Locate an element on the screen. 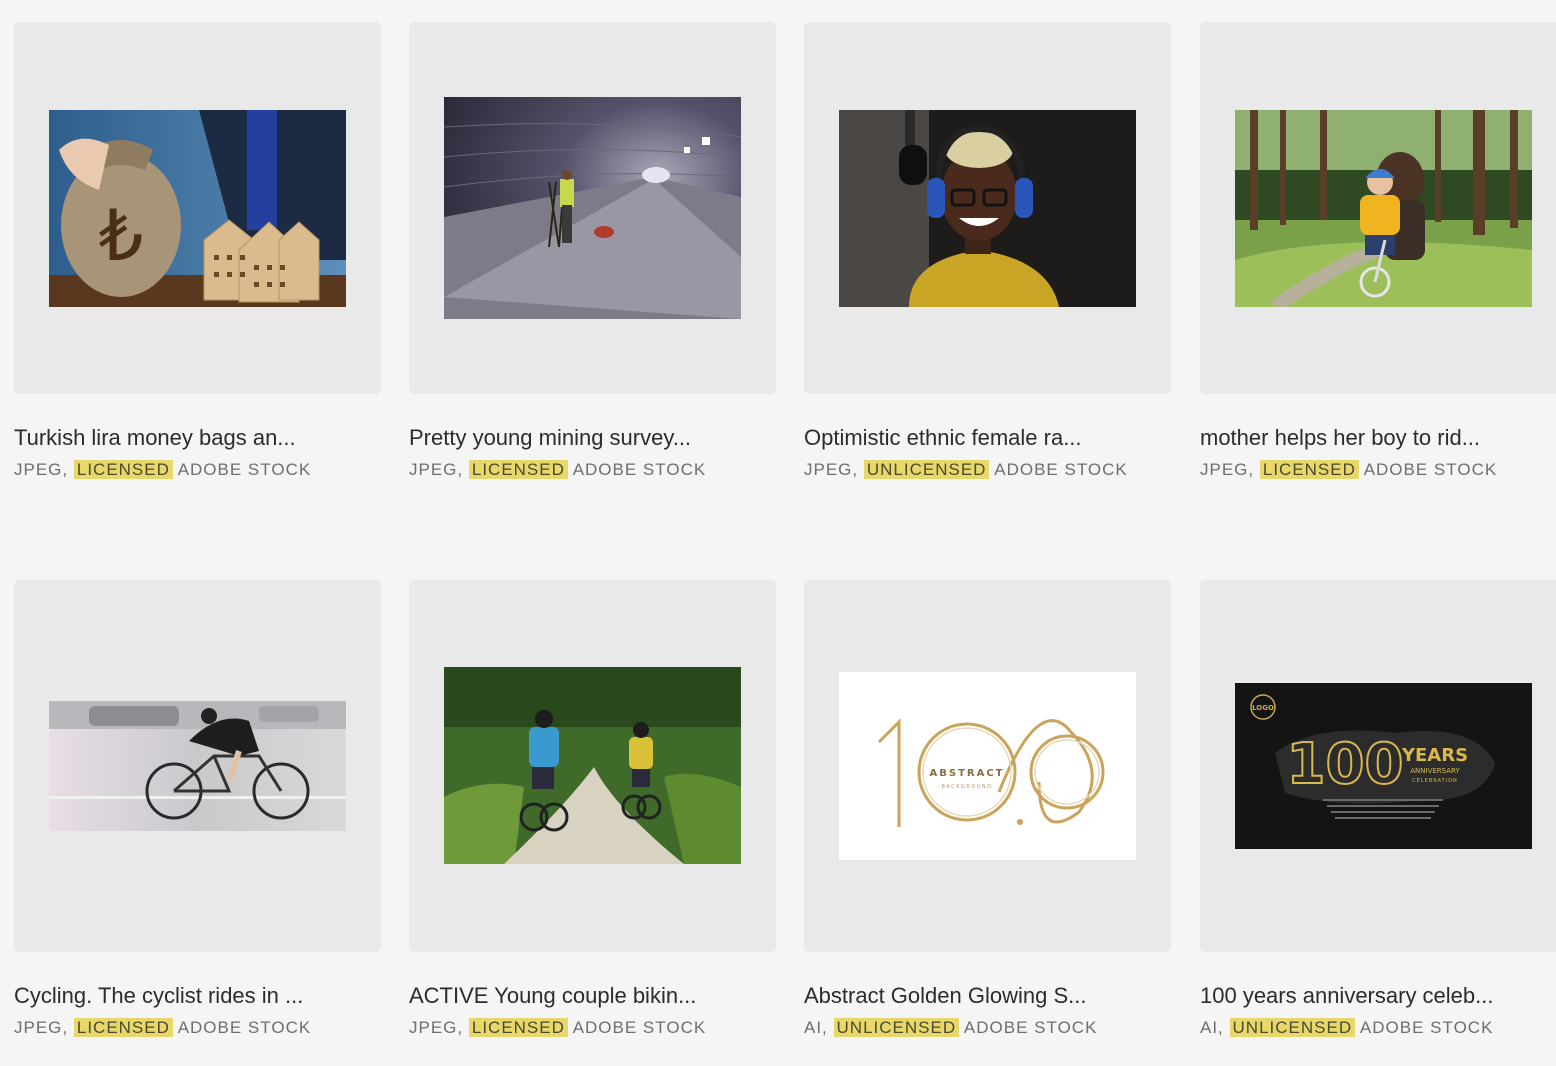  hundred-label: 100 is located at coordinates (1345, 764).